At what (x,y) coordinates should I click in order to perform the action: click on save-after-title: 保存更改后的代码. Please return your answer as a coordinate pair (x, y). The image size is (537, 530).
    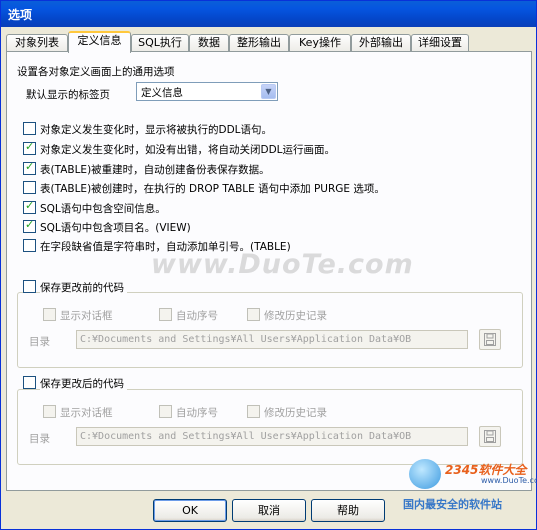
    Looking at the image, I should click on (83, 383).